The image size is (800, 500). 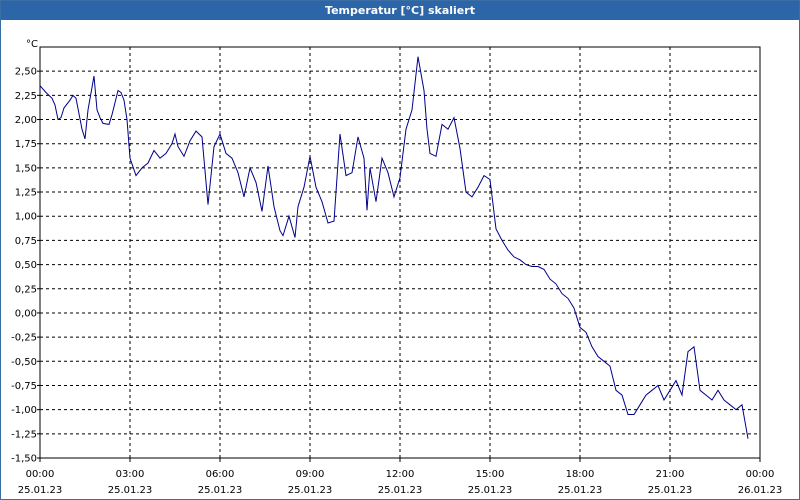 I want to click on y-tick-label: 2,25, so click(x=26, y=96).